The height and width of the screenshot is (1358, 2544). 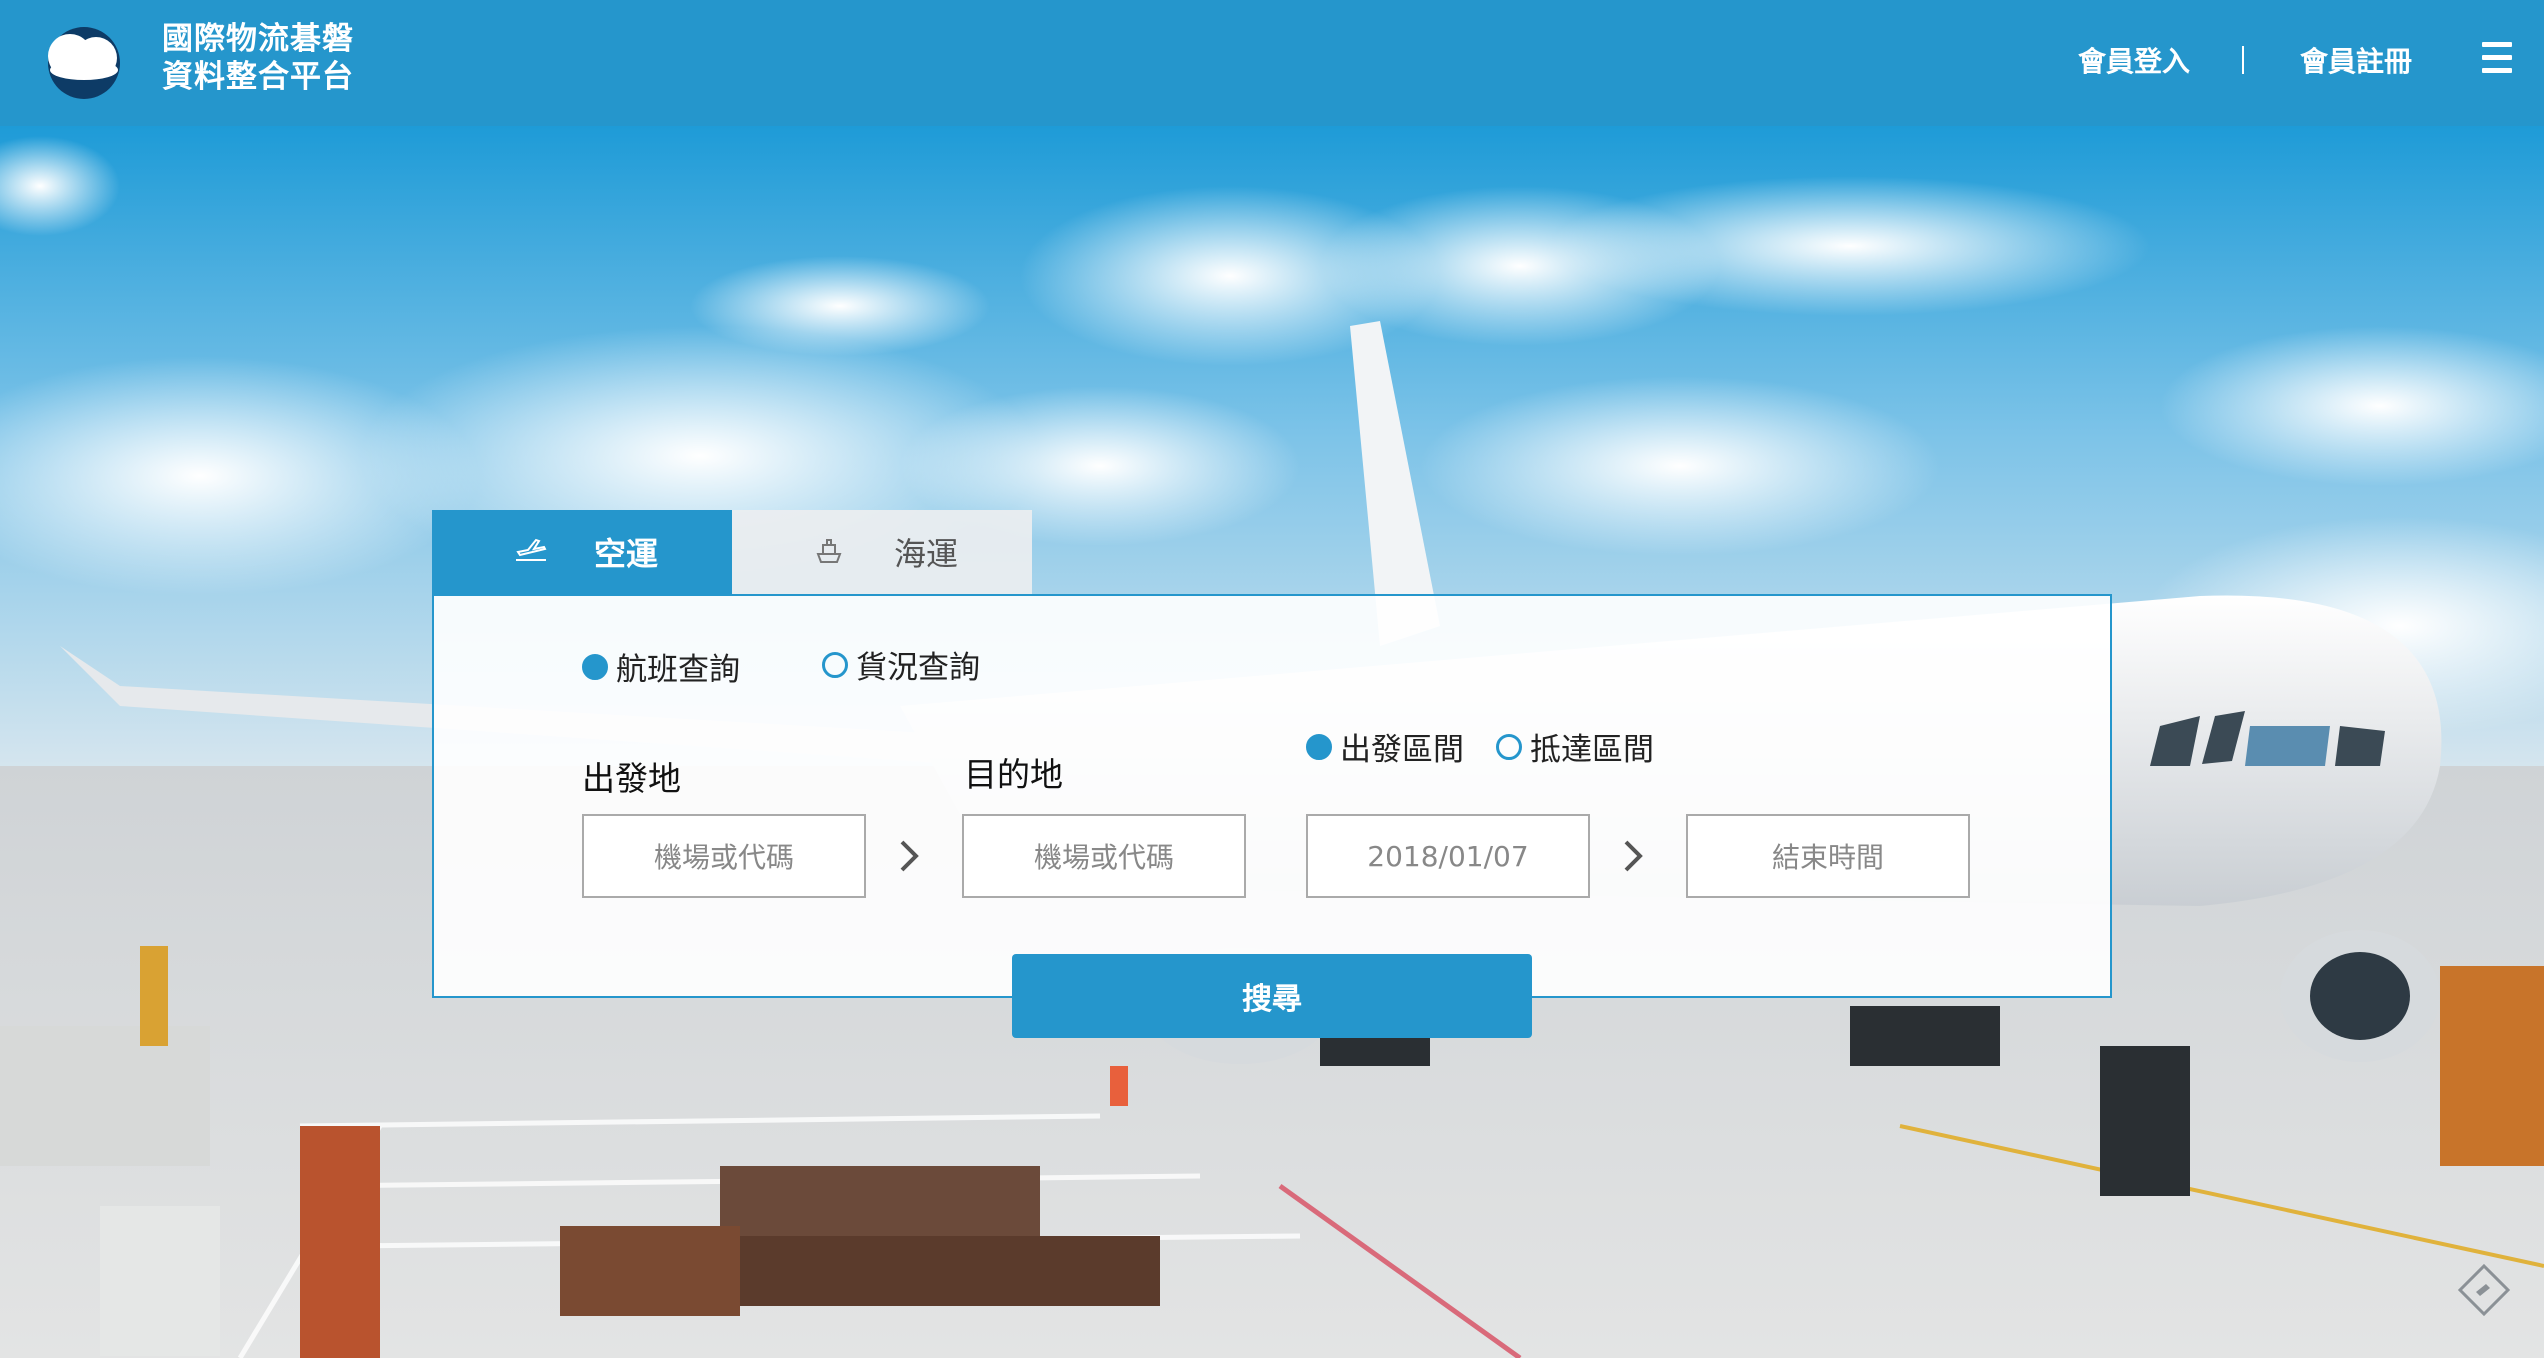 What do you see at coordinates (678, 670) in the screenshot?
I see `radio-flight-label: 航班查詢` at bounding box center [678, 670].